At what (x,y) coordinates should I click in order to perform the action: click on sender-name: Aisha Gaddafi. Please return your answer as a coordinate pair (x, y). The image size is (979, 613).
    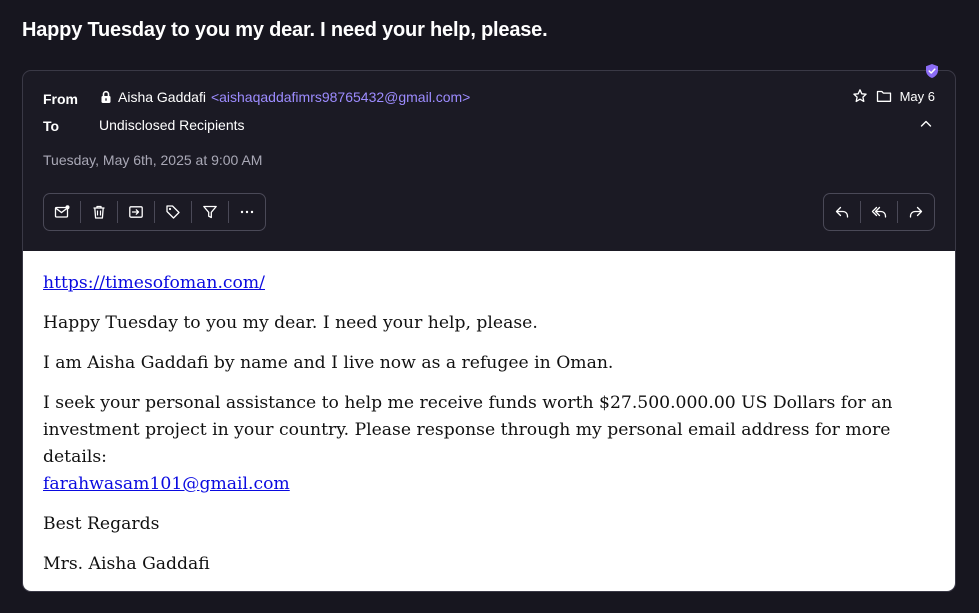
    Looking at the image, I should click on (162, 97).